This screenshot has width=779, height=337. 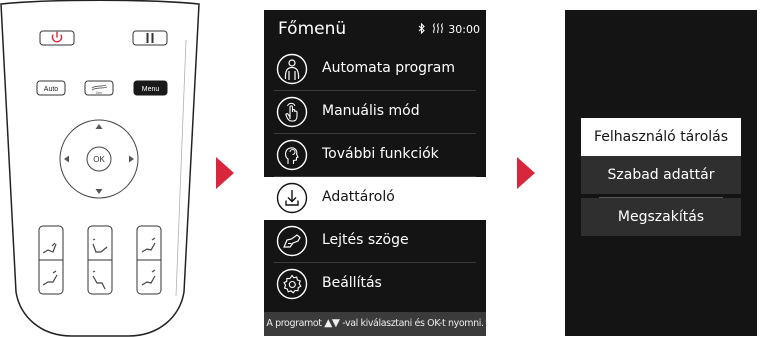 I want to click on menu-label: Menu, so click(x=151, y=89).